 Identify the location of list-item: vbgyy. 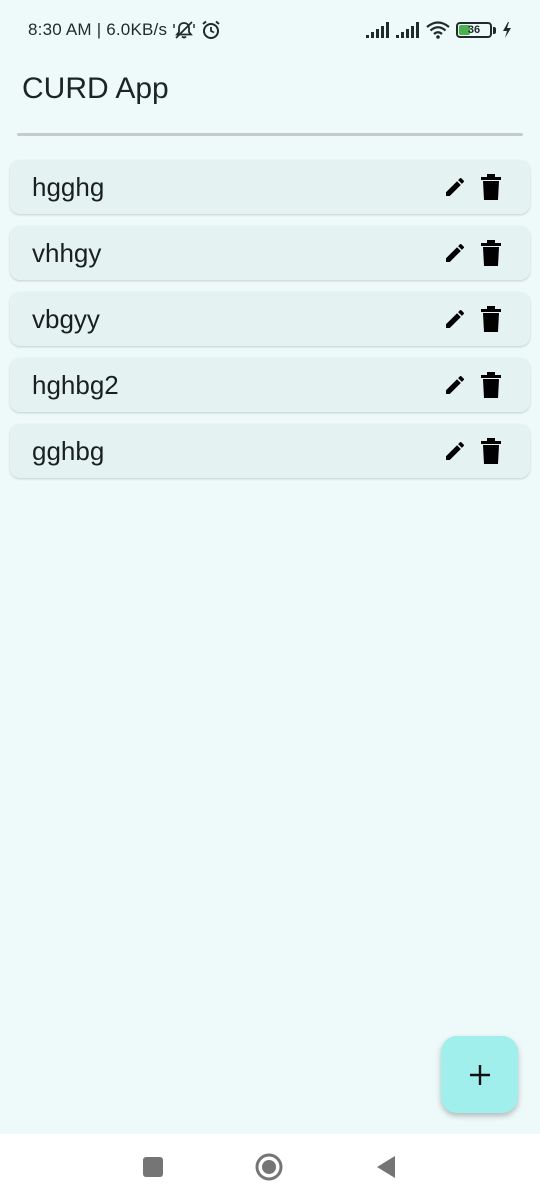
(270, 319).